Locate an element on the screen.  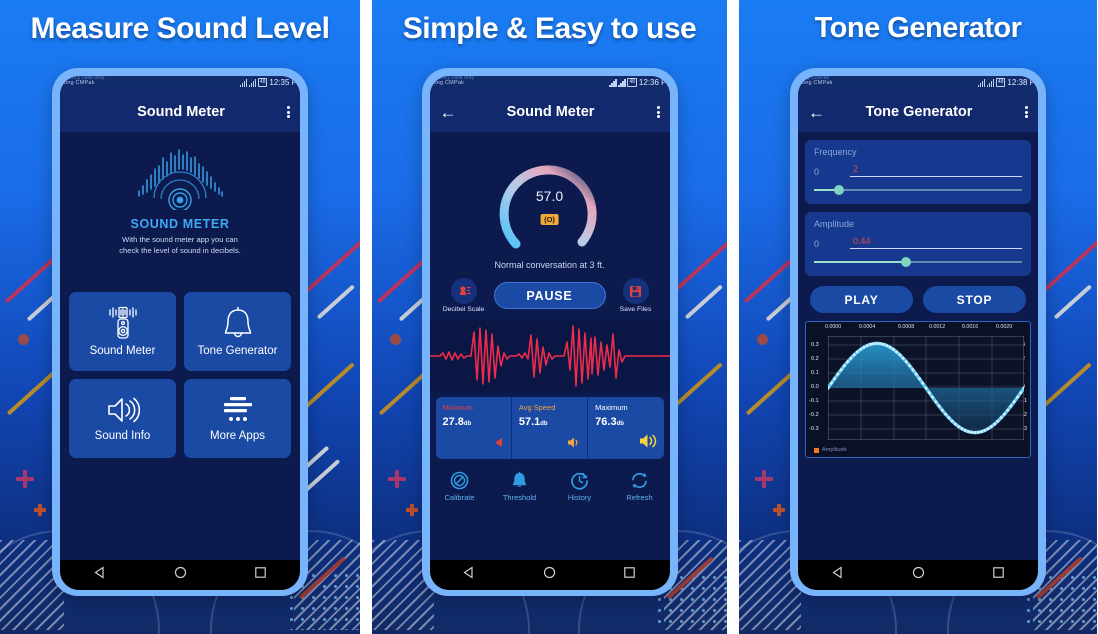
x-tick: 0.0008 is located at coordinates (906, 327).